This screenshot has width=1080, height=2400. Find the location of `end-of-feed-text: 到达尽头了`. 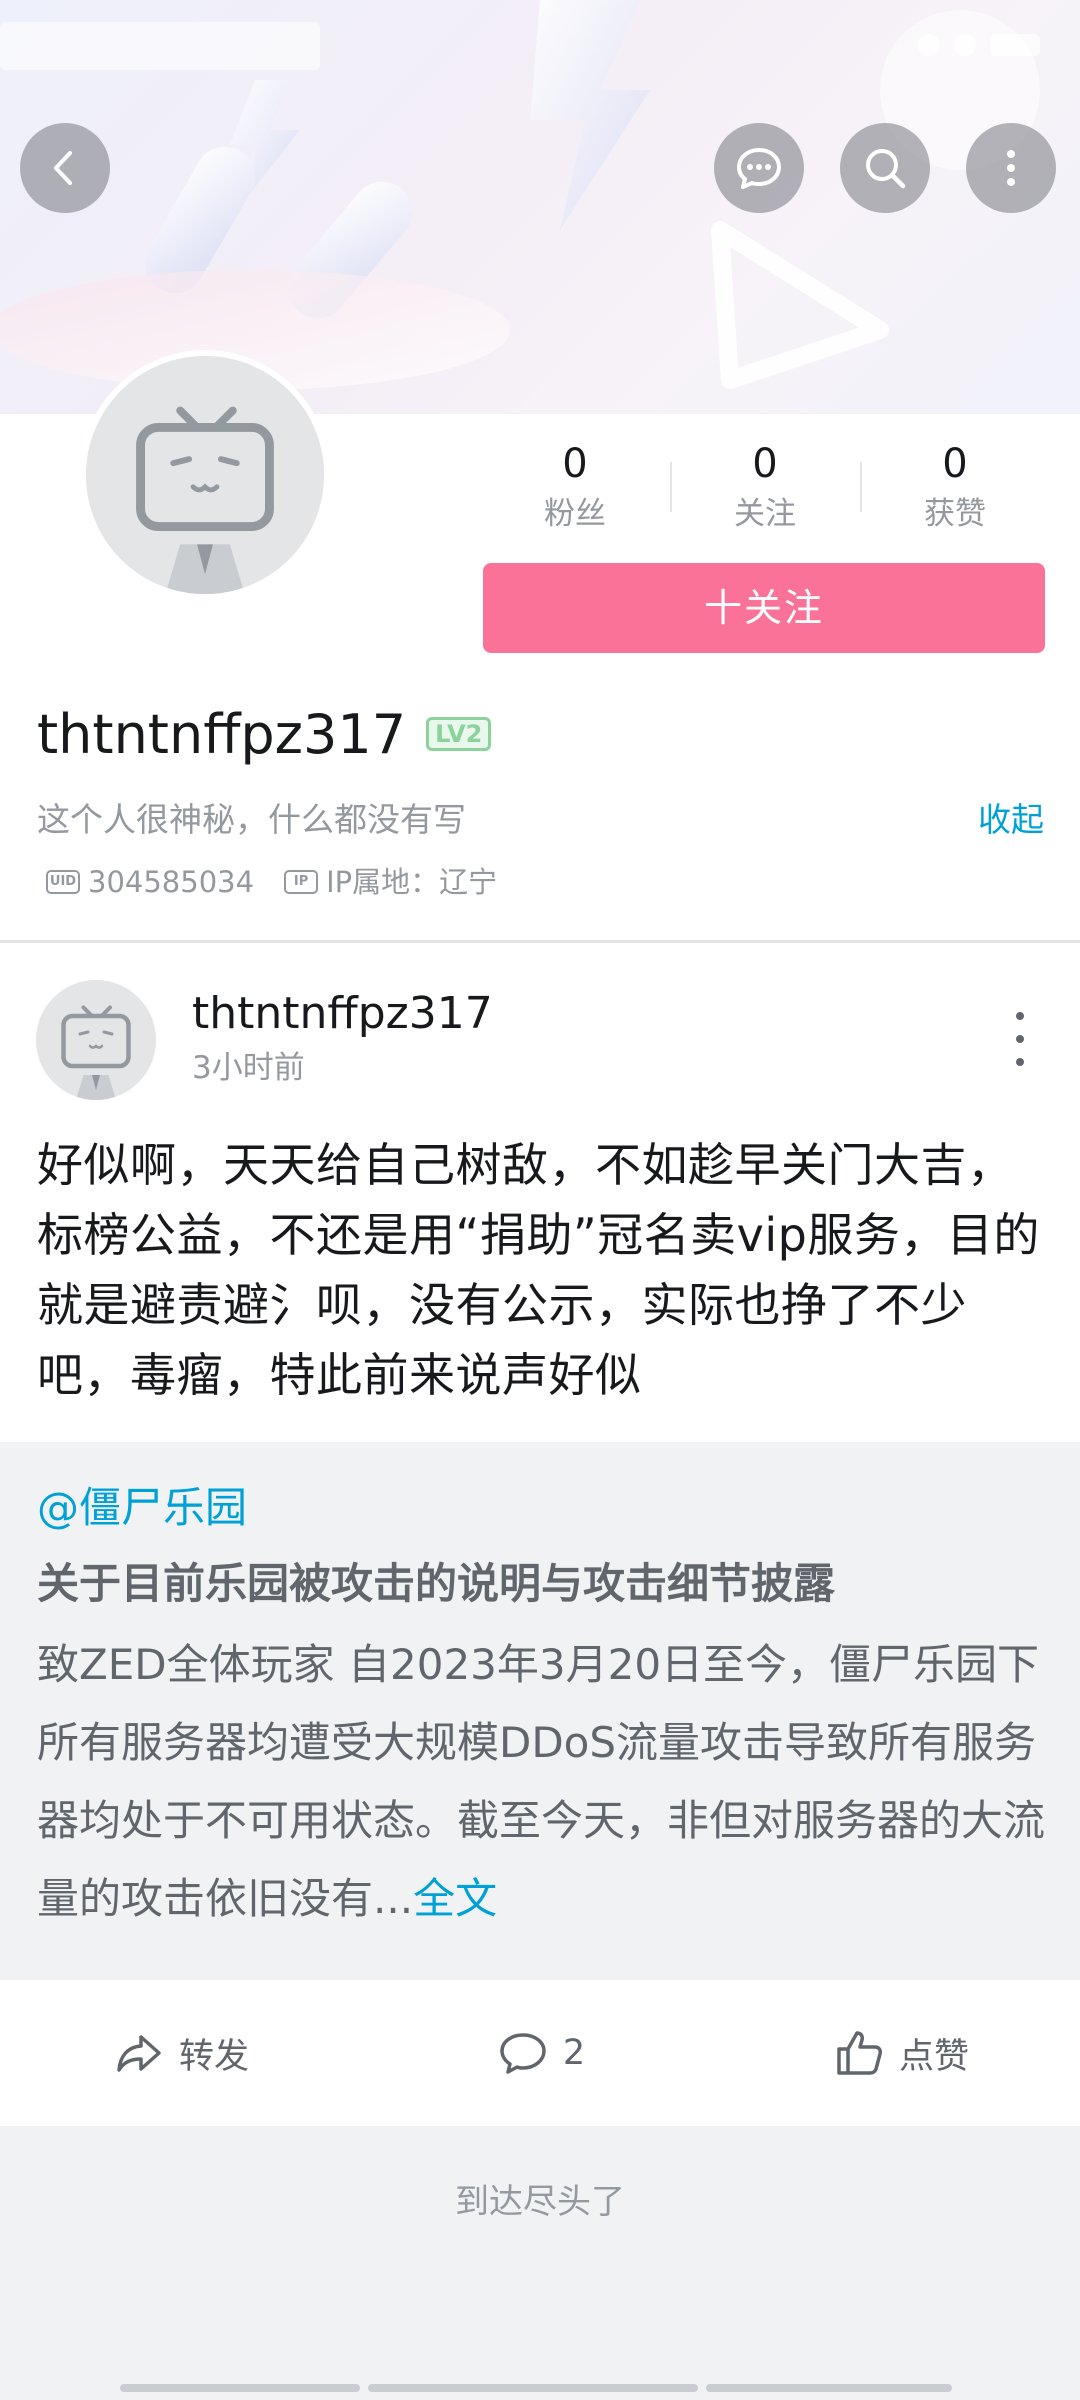

end-of-feed-text: 到达尽头了 is located at coordinates (540, 2202).